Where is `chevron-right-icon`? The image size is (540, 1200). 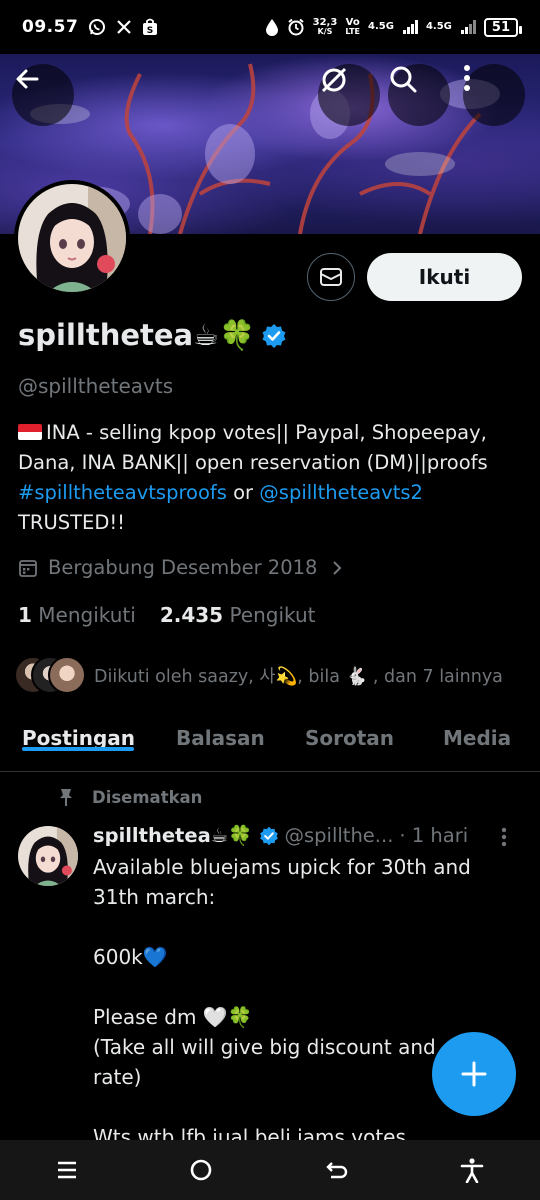 chevron-right-icon is located at coordinates (337, 568).